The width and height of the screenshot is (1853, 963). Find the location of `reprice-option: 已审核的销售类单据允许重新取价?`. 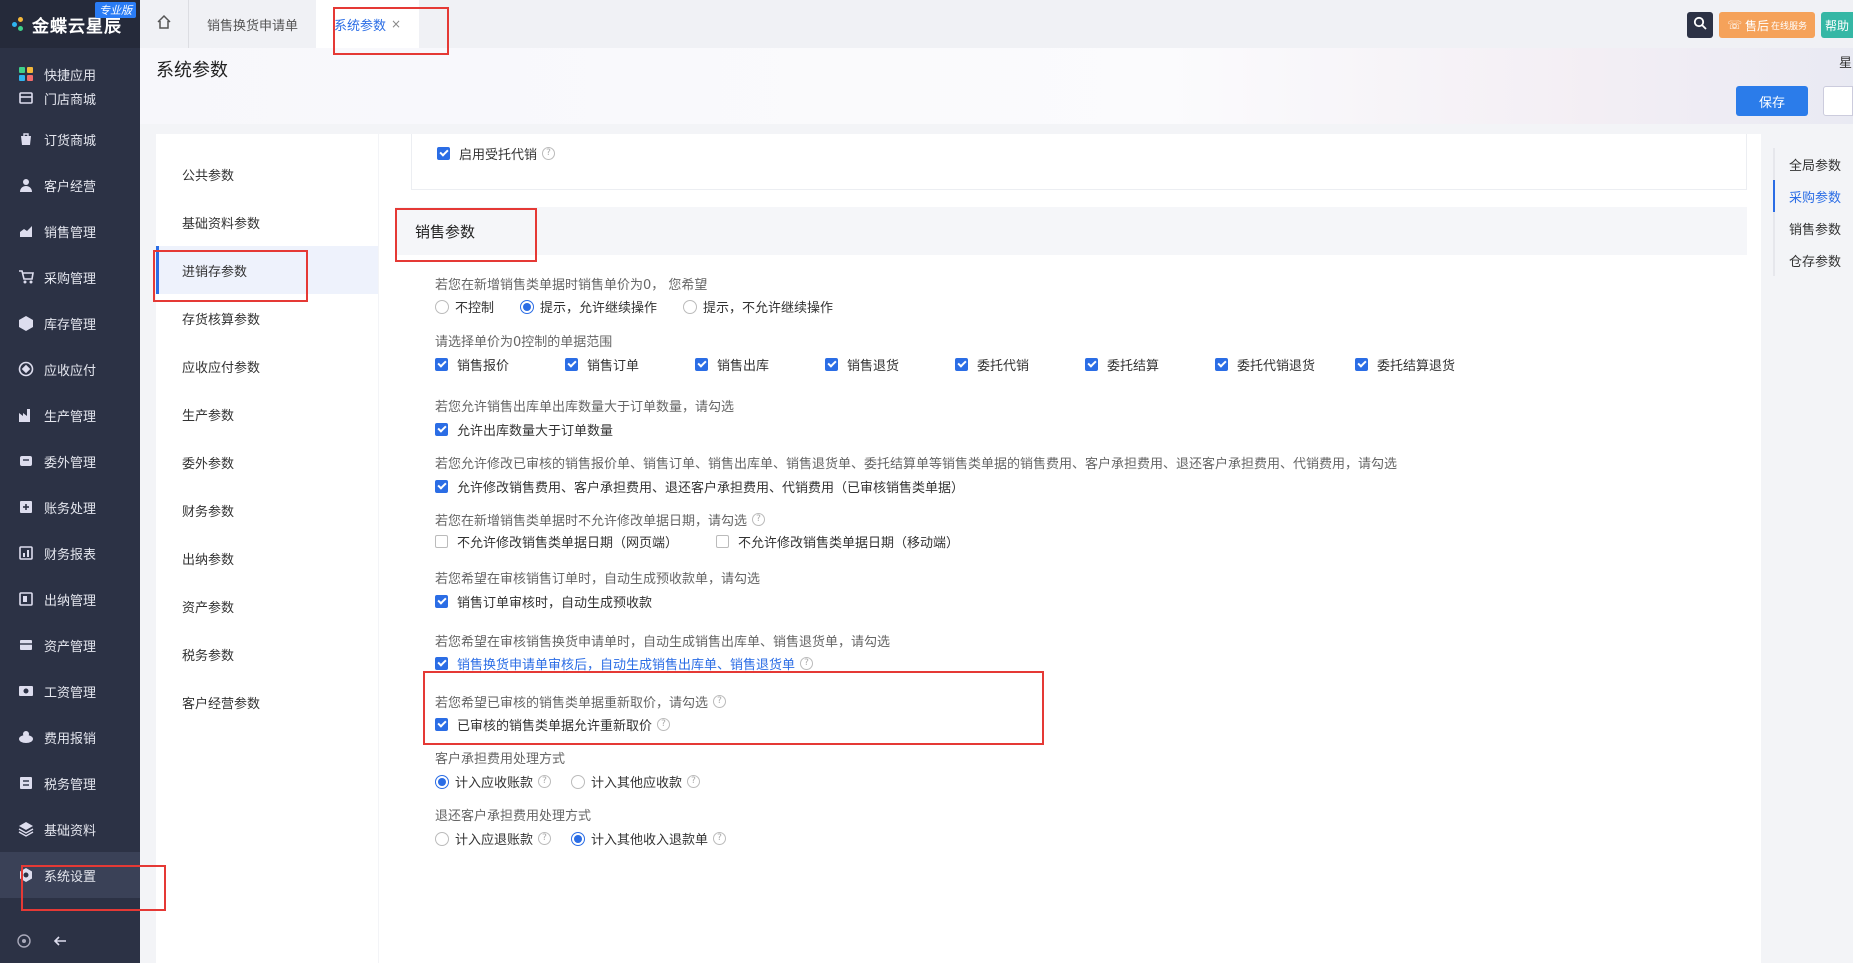

reprice-option: 已审核的销售类单据允许重新取价? is located at coordinates (553, 724).